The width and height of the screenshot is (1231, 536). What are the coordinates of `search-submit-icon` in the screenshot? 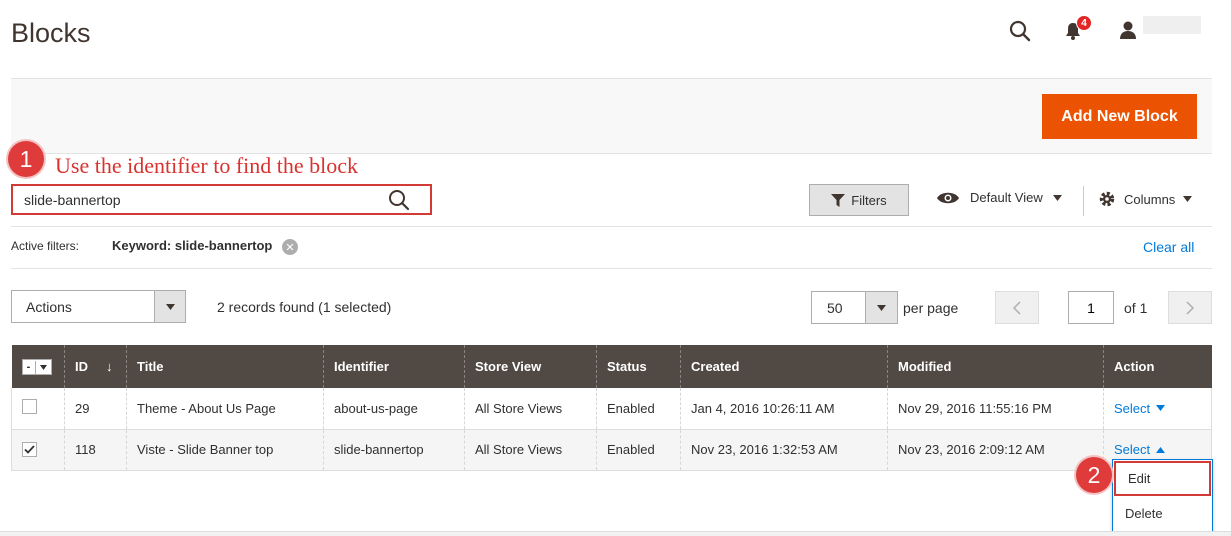 It's located at (400, 201).